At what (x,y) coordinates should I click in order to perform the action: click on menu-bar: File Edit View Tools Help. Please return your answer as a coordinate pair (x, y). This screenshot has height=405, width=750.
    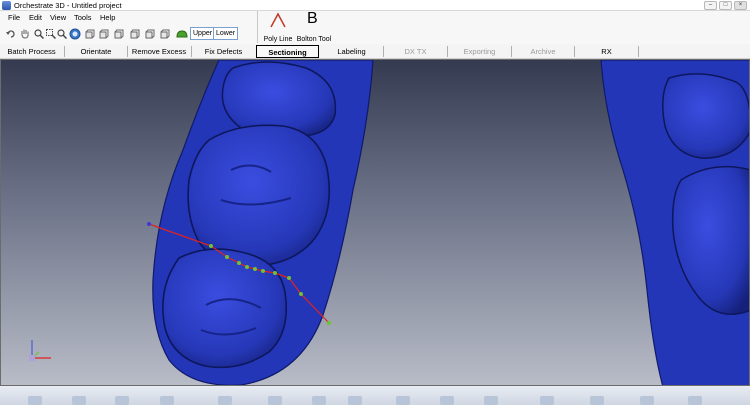
    Looking at the image, I should click on (375, 17).